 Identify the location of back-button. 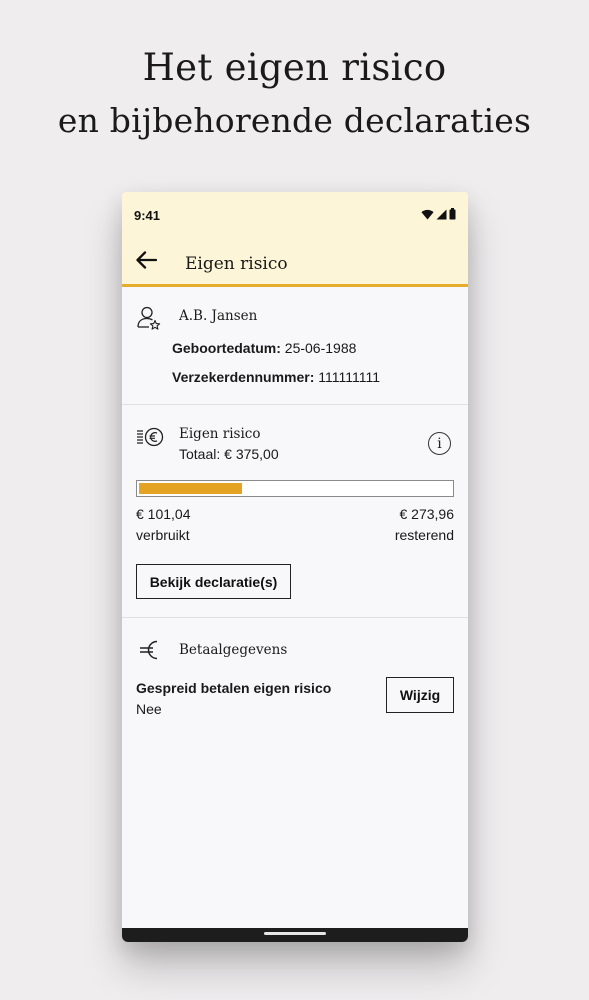
(146, 260).